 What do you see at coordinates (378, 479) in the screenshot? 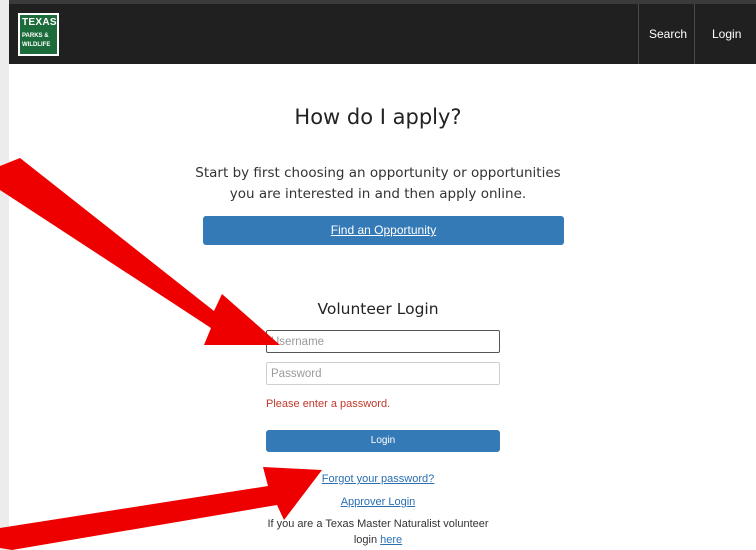
I see `forgot-password-link: Forgot your password?` at bounding box center [378, 479].